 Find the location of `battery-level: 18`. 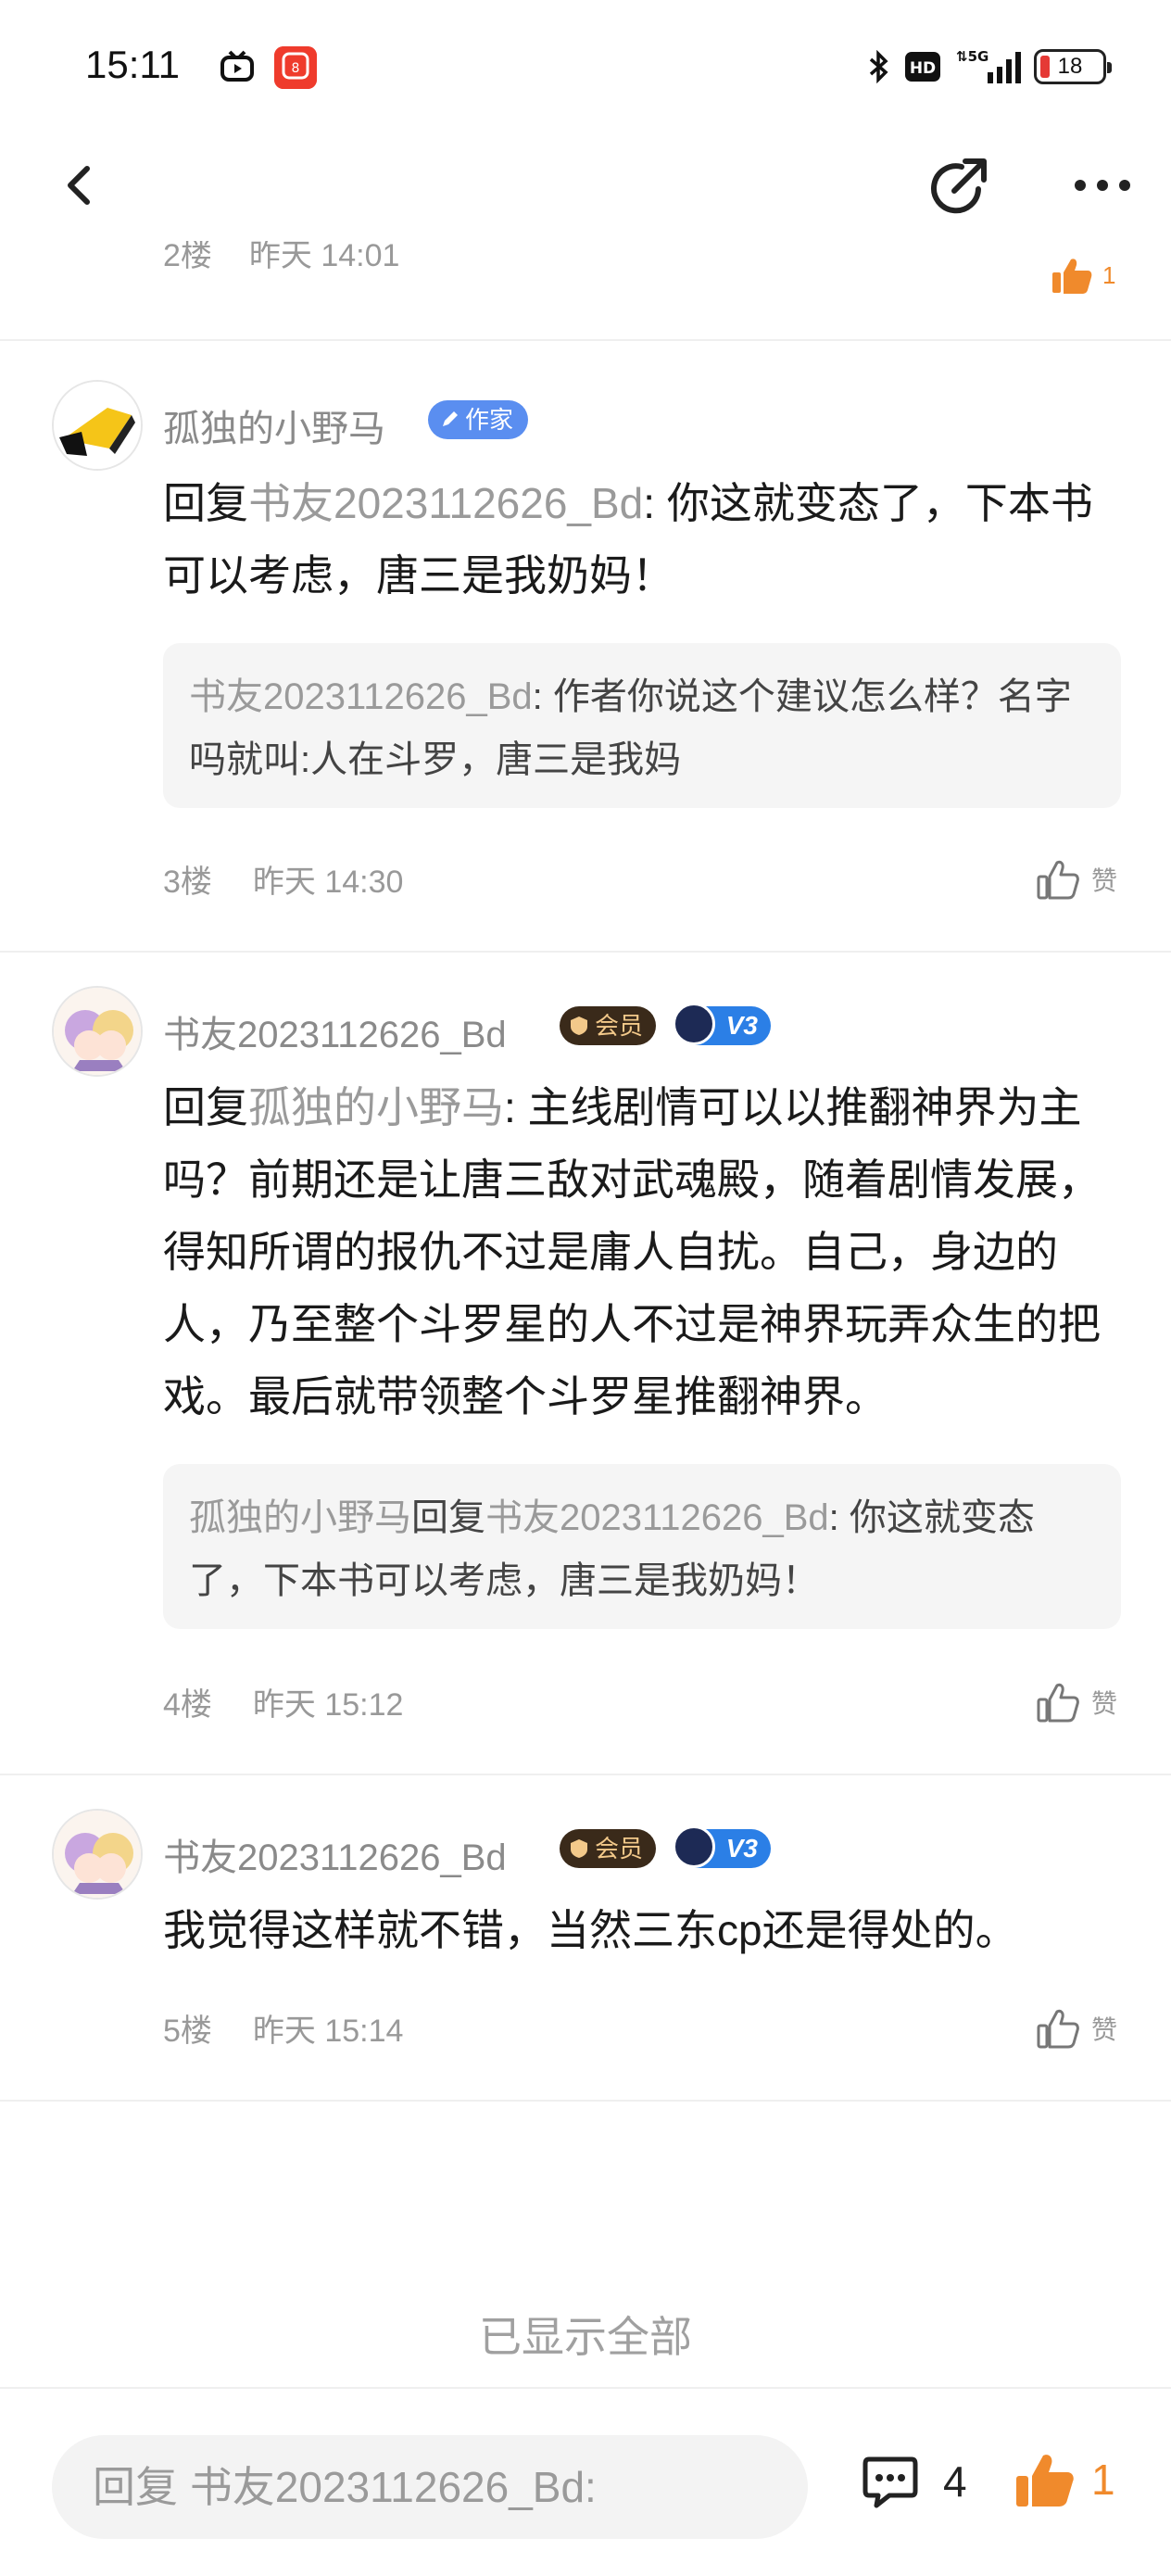

battery-level: 18 is located at coordinates (1070, 66).